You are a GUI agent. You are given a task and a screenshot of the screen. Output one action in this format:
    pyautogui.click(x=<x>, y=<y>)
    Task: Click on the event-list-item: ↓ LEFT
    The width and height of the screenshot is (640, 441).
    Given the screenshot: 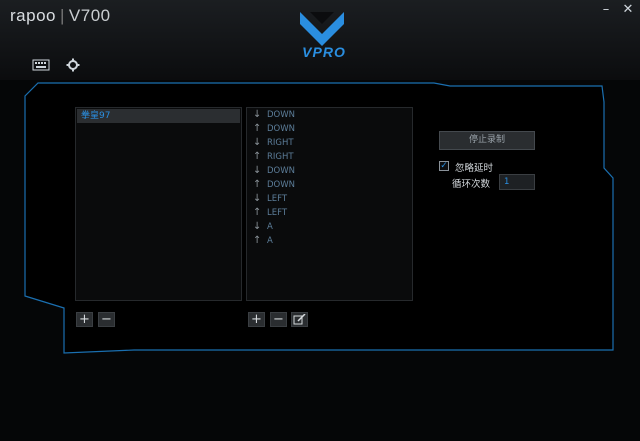 What is the action you would take?
    pyautogui.click(x=329, y=199)
    